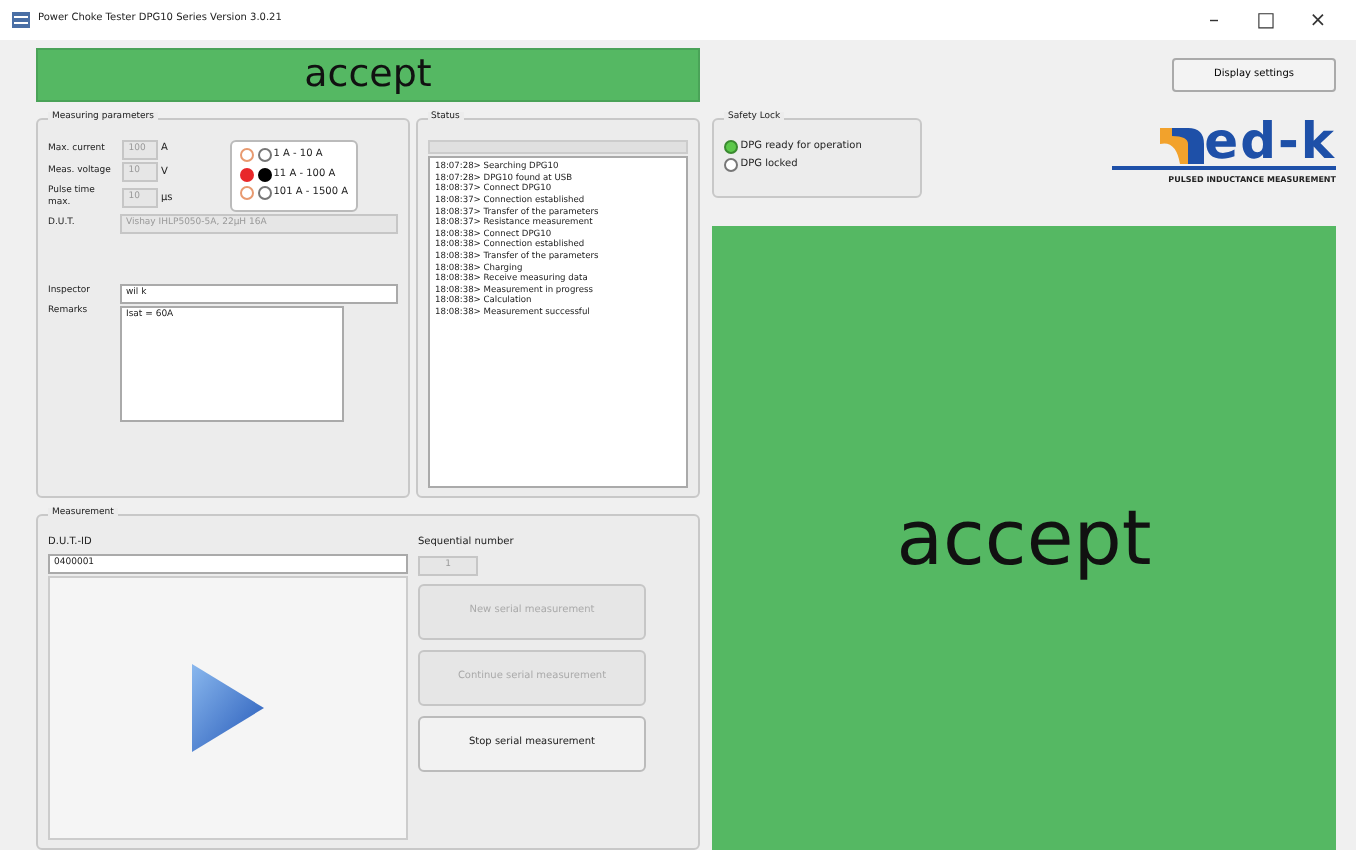 The height and width of the screenshot is (850, 1356). I want to click on logo-text: ed-k, so click(1270, 142).